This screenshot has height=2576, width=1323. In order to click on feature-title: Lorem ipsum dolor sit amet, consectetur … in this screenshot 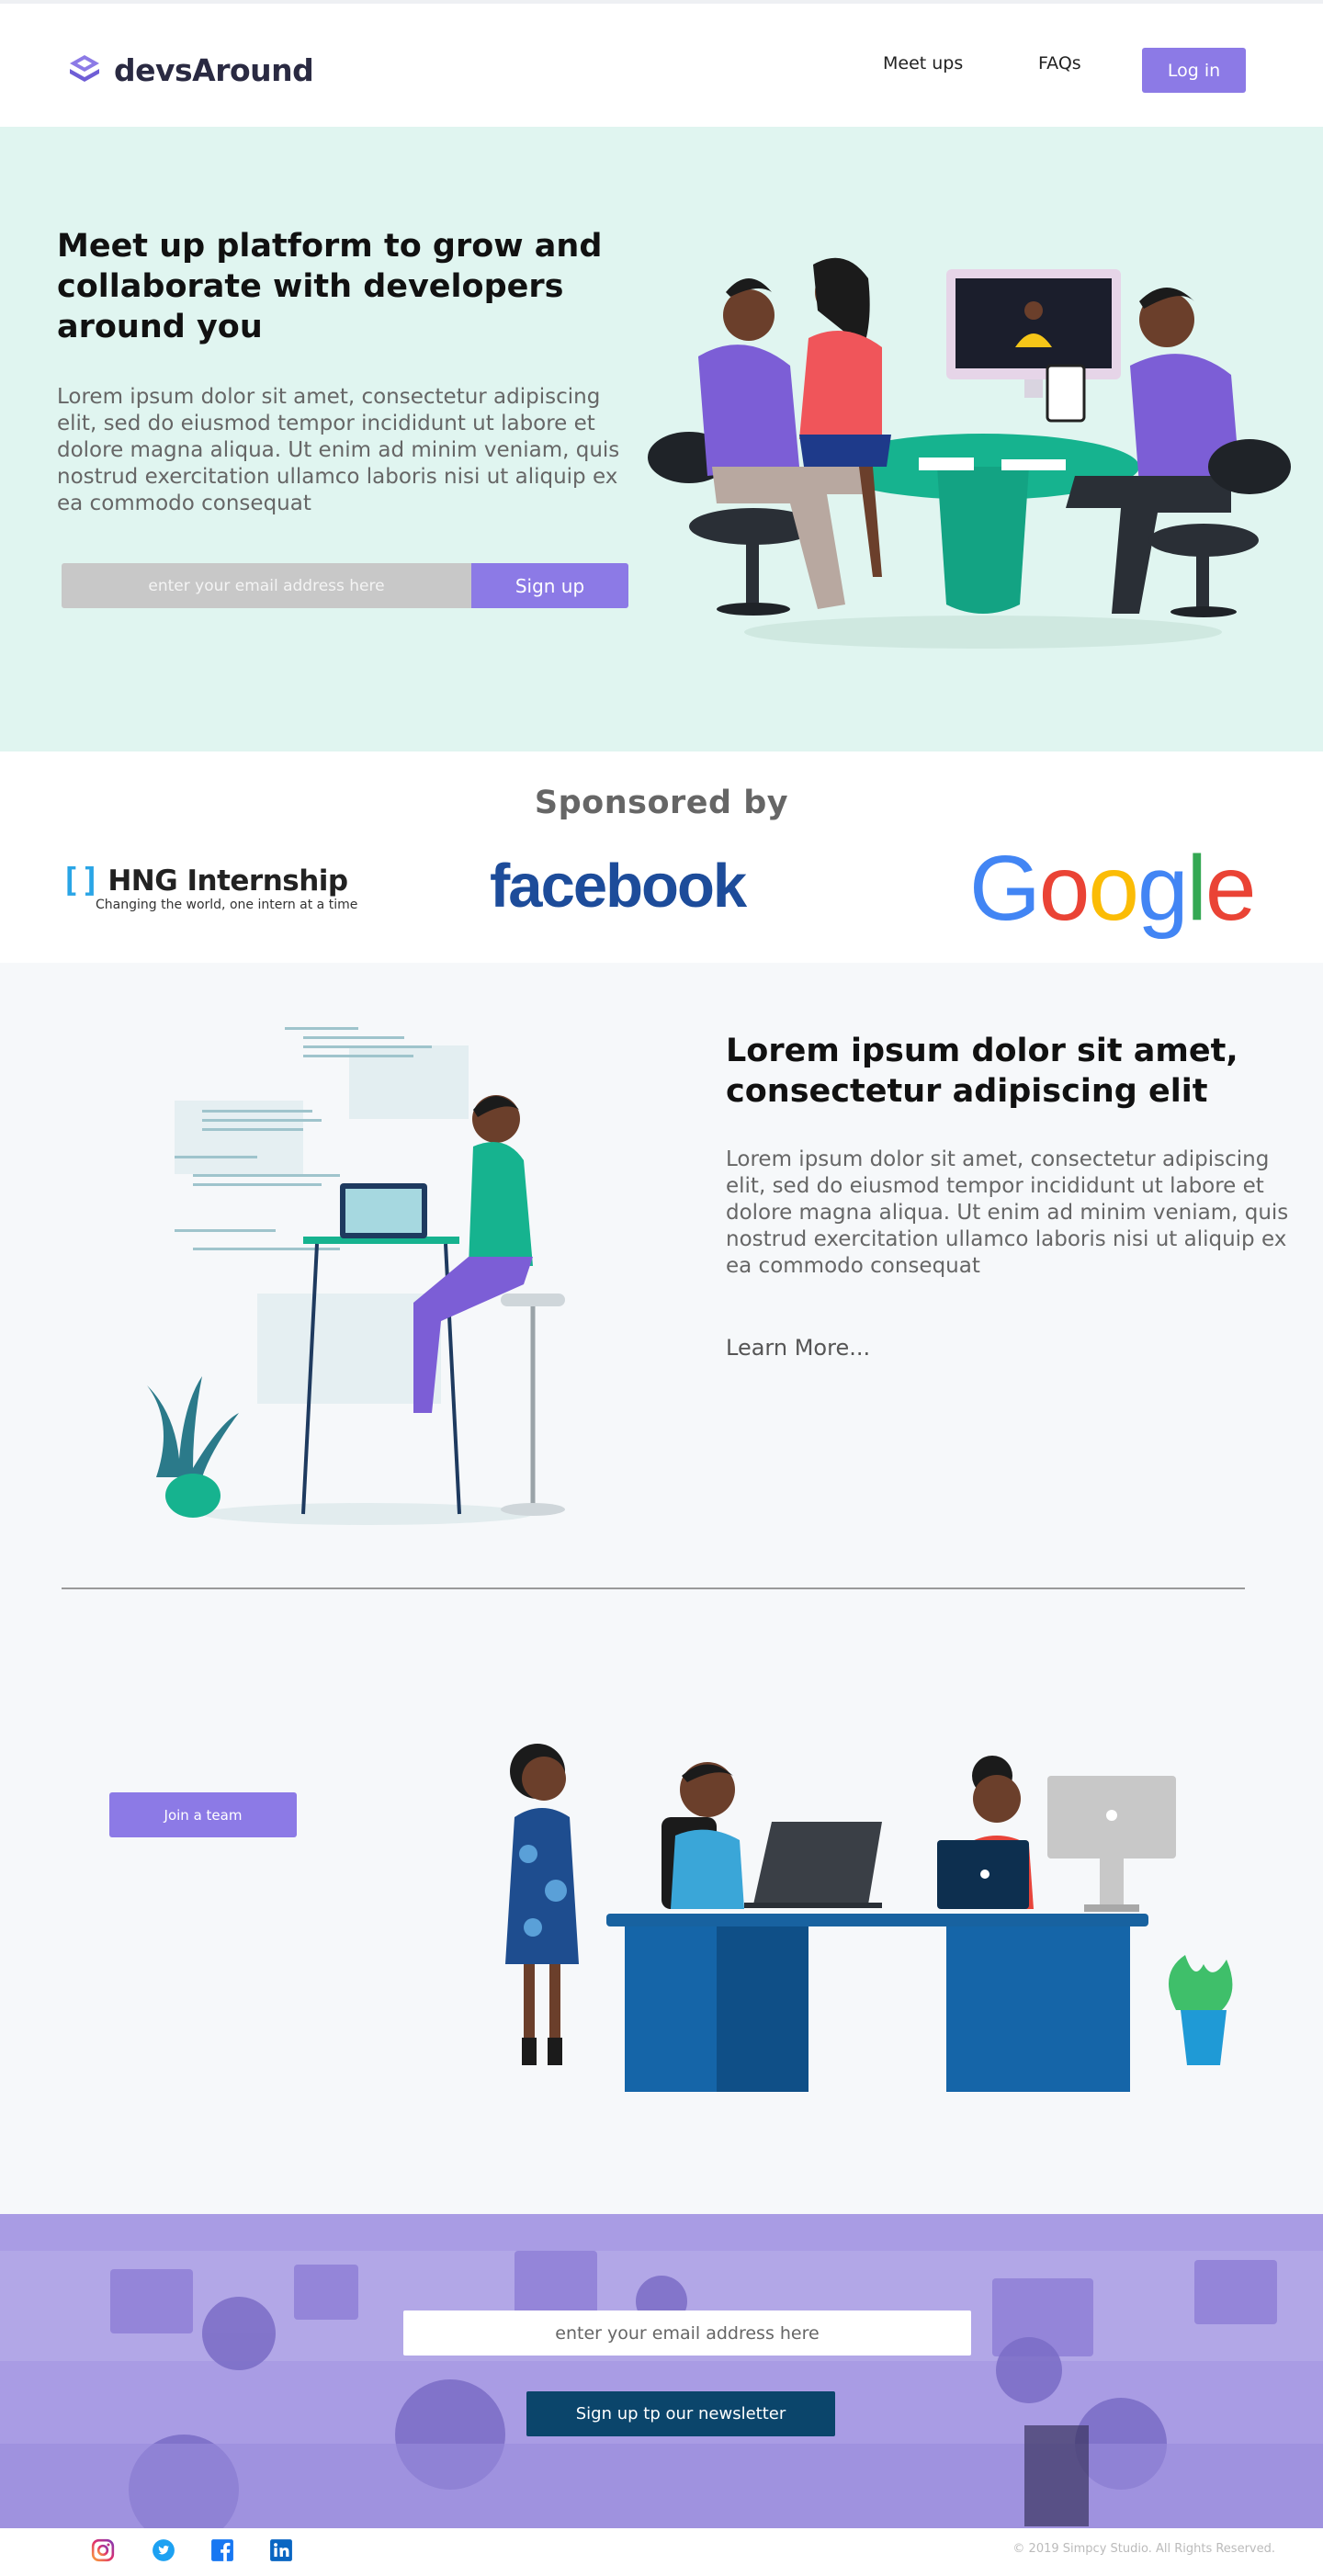, I will do `click(982, 1071)`.